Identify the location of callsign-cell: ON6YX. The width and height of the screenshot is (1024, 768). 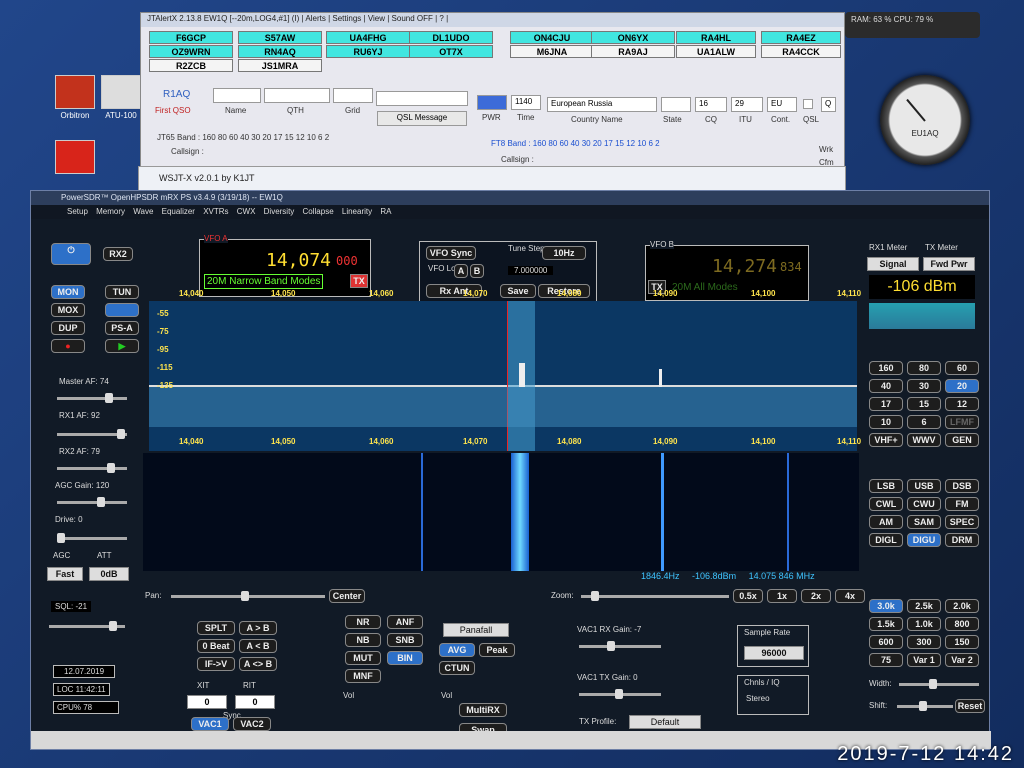
(633, 37).